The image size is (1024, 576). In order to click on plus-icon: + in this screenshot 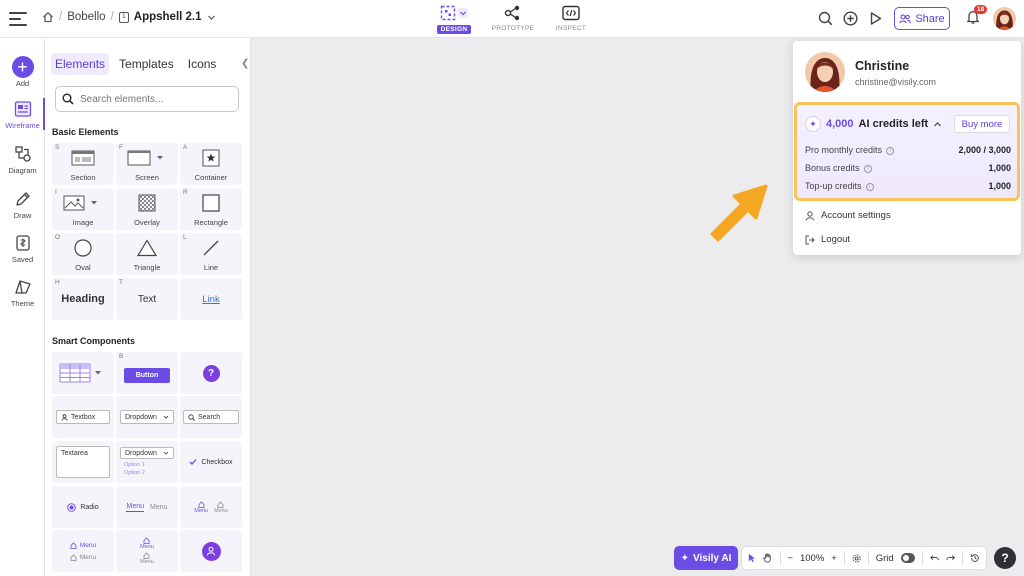, I will do `click(22, 67)`.